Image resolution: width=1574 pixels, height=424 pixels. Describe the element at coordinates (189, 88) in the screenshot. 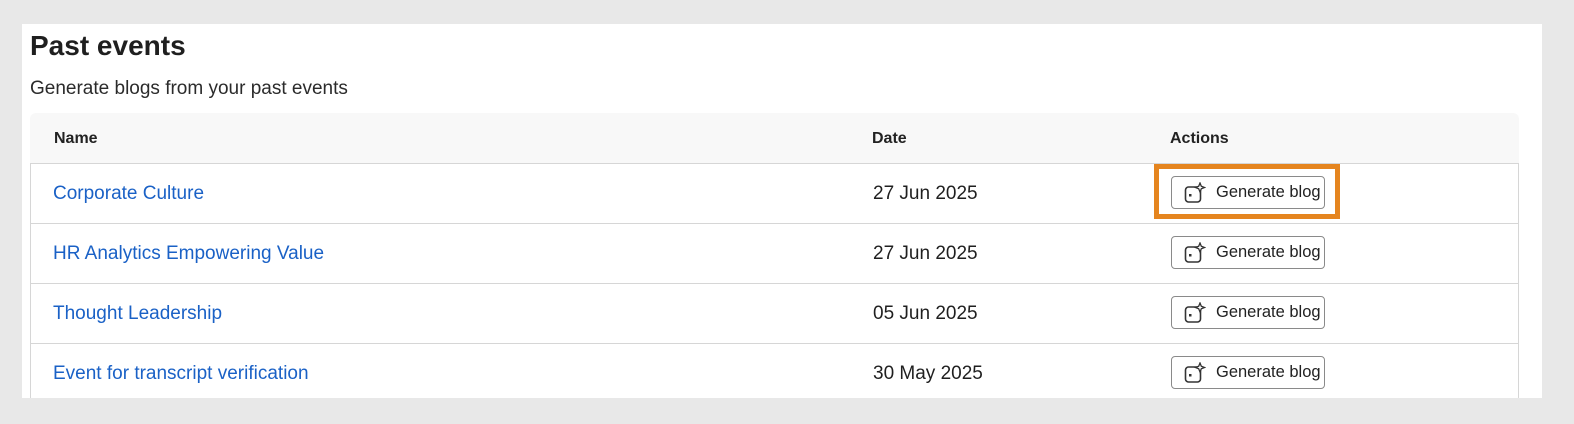

I see `page-subtitle: Generate blogs from your past events` at that location.